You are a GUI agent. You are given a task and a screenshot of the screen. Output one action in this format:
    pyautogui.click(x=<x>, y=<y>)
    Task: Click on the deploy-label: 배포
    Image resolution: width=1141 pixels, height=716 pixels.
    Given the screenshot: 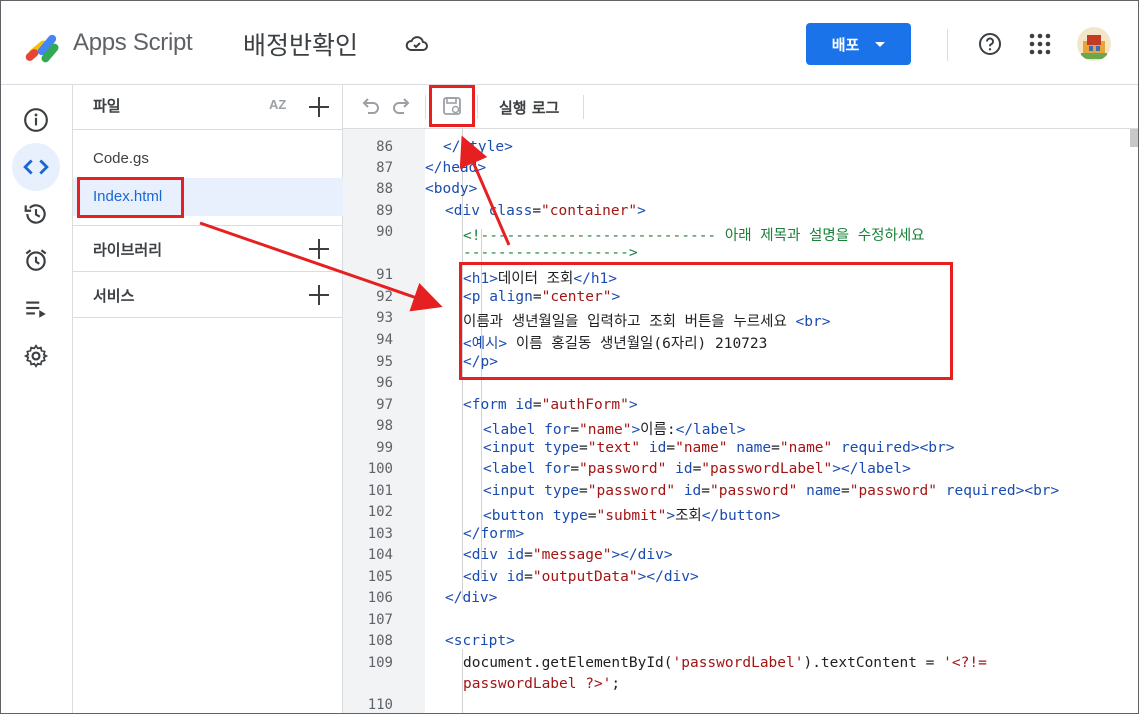 What is the action you would take?
    pyautogui.click(x=845, y=44)
    